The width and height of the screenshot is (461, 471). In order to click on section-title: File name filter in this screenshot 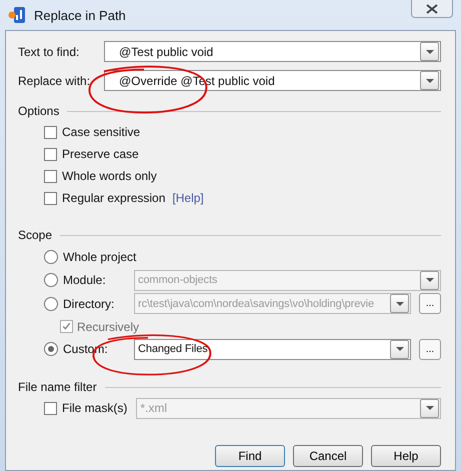, I will do `click(57, 387)`.